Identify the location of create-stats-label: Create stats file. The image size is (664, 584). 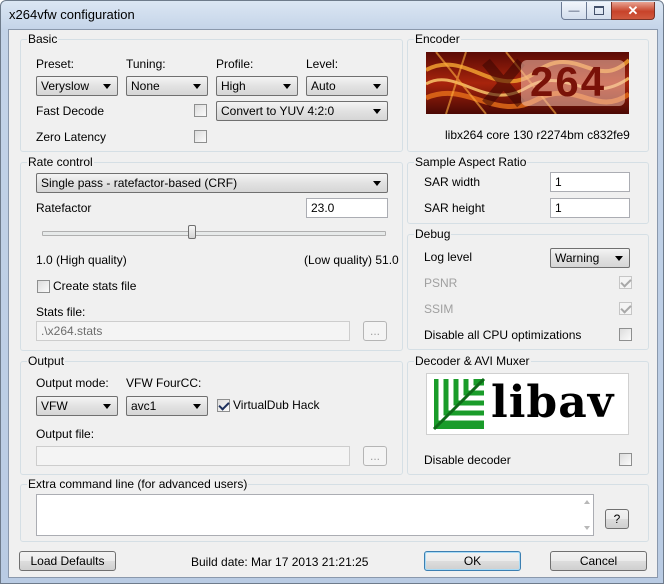
(95, 286).